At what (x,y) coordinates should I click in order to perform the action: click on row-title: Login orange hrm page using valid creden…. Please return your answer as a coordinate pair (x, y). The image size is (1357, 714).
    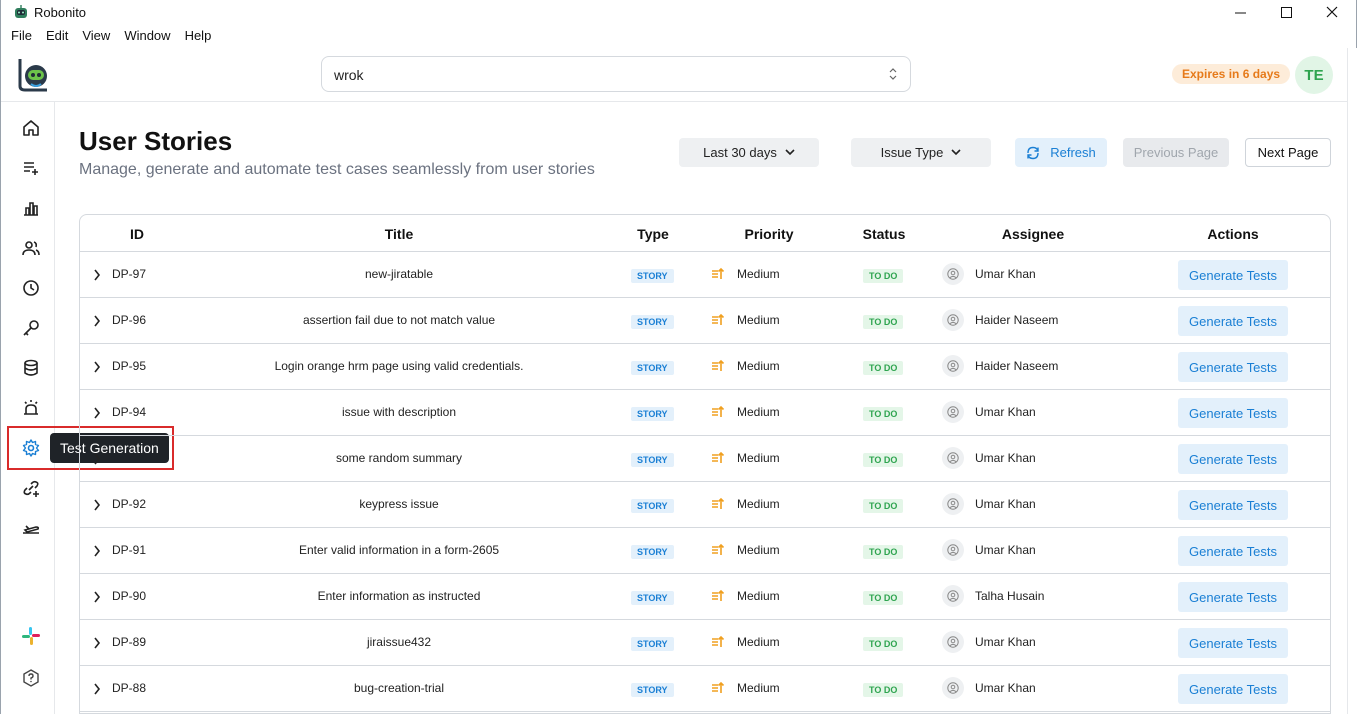
    Looking at the image, I should click on (399, 366).